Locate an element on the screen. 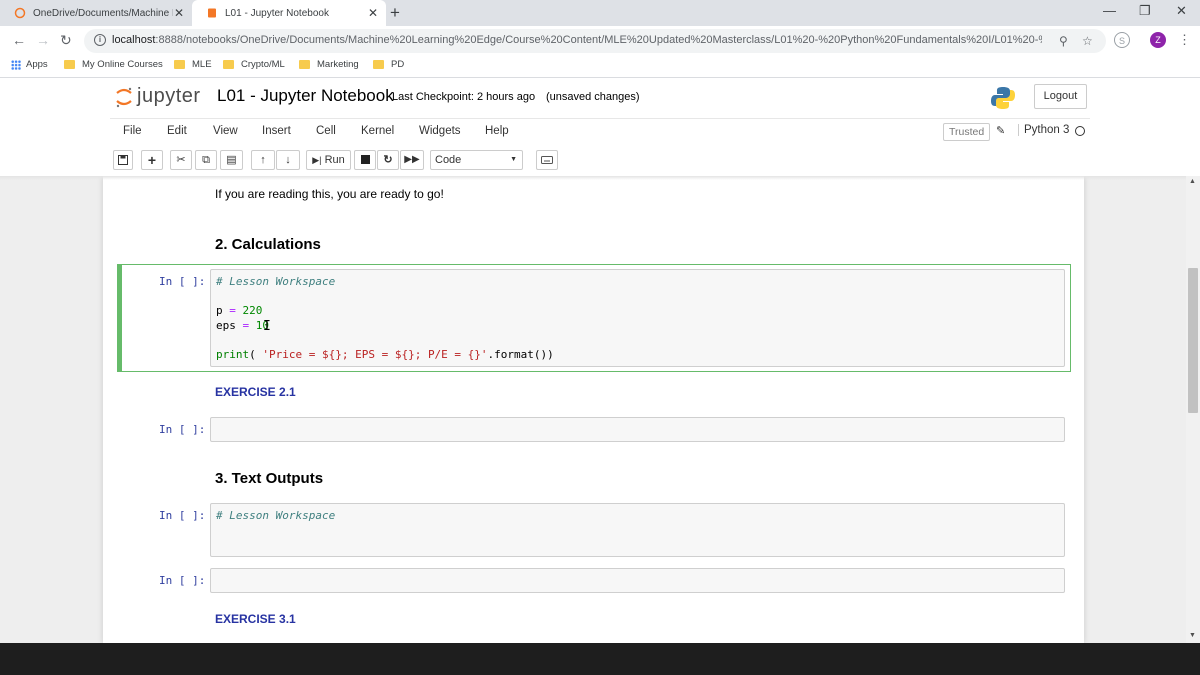  bookmark-star-icon: ☆ is located at coordinates (1087, 41).